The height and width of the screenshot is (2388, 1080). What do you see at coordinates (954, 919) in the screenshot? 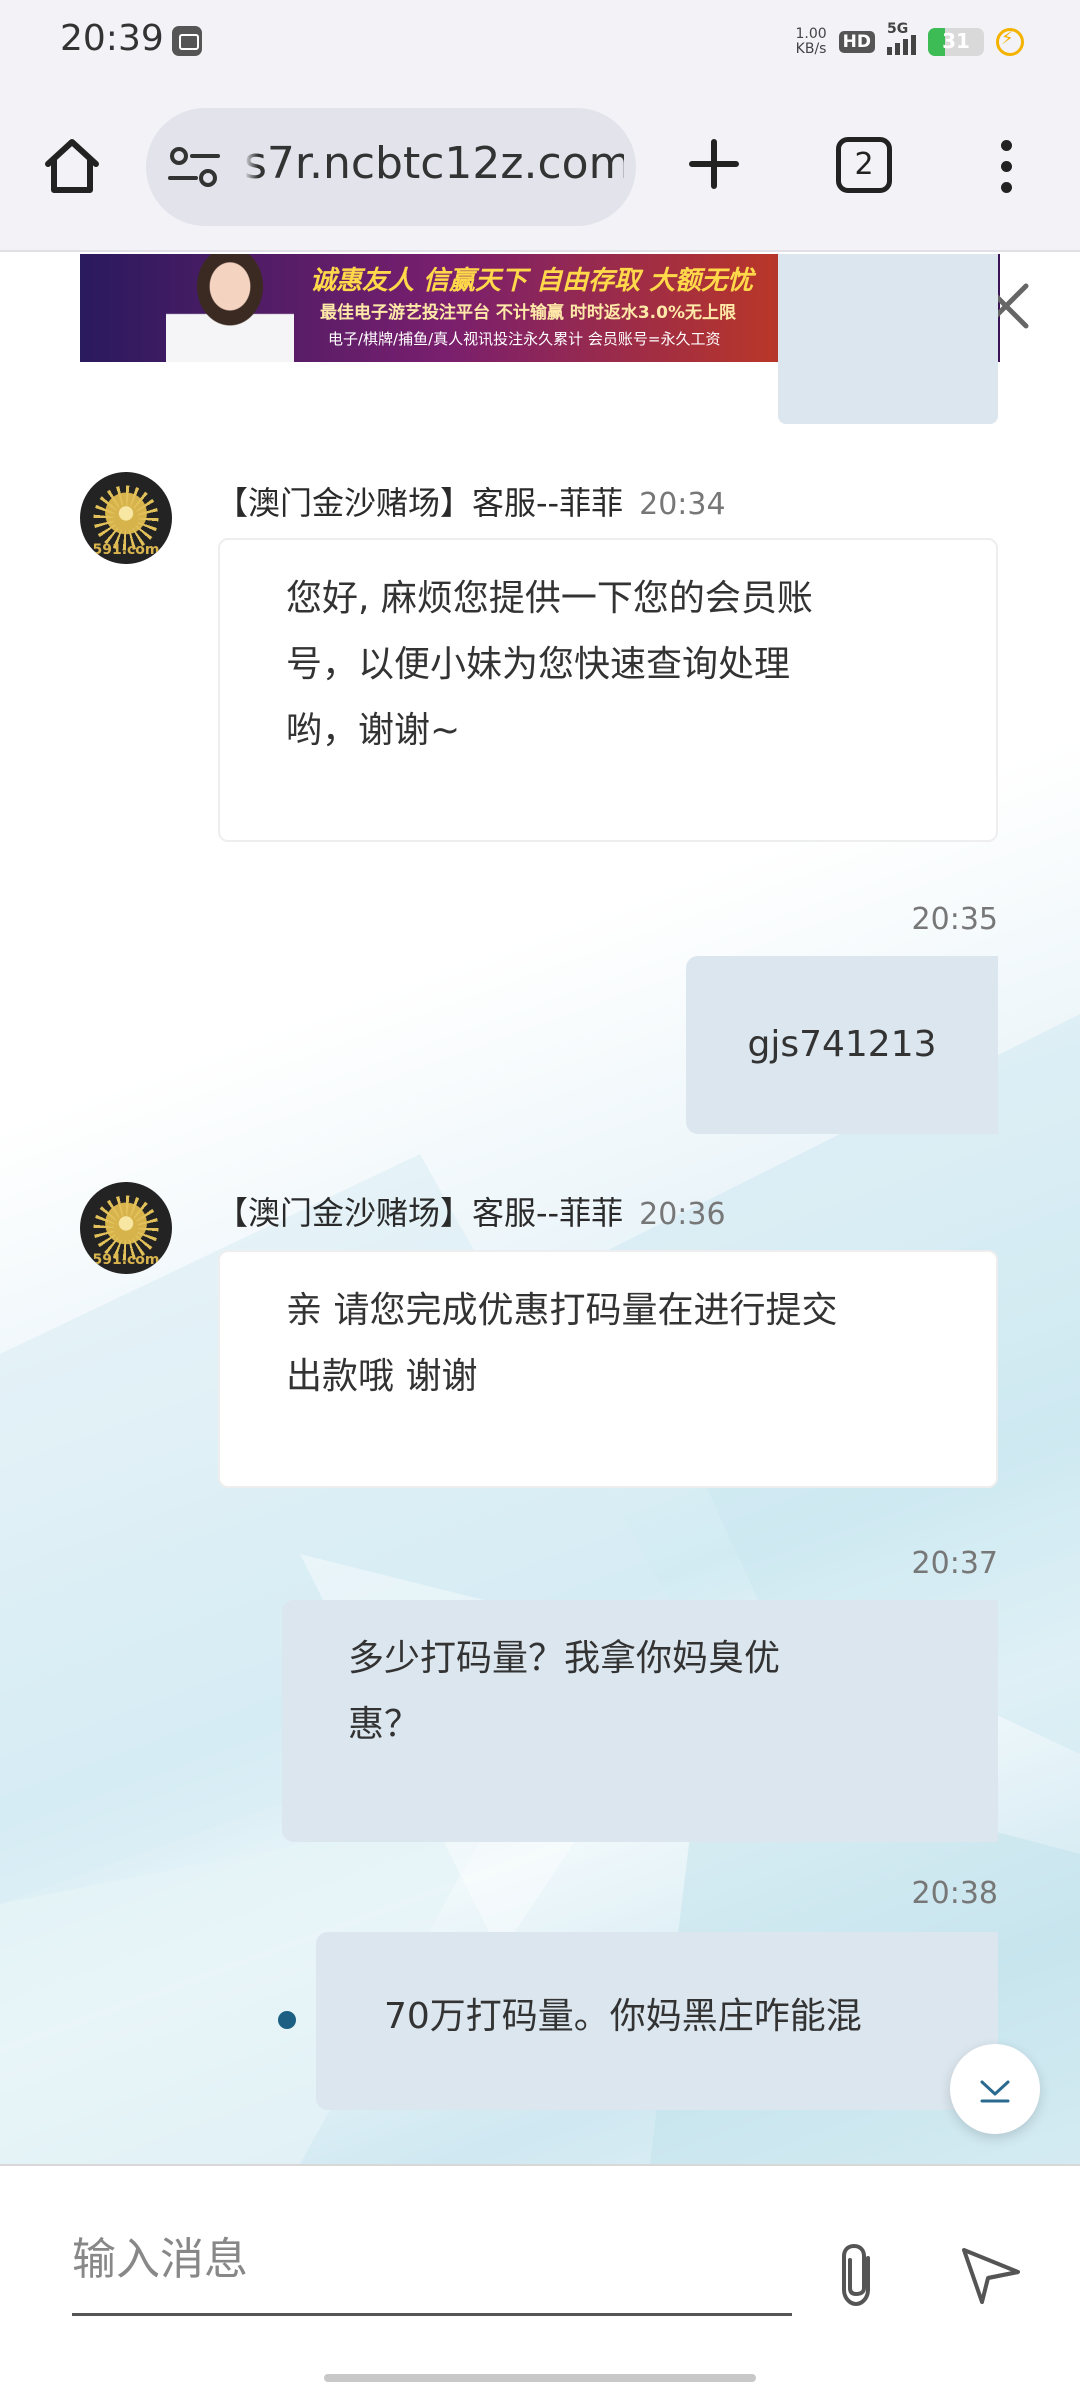
I see `message-time: 20:35` at bounding box center [954, 919].